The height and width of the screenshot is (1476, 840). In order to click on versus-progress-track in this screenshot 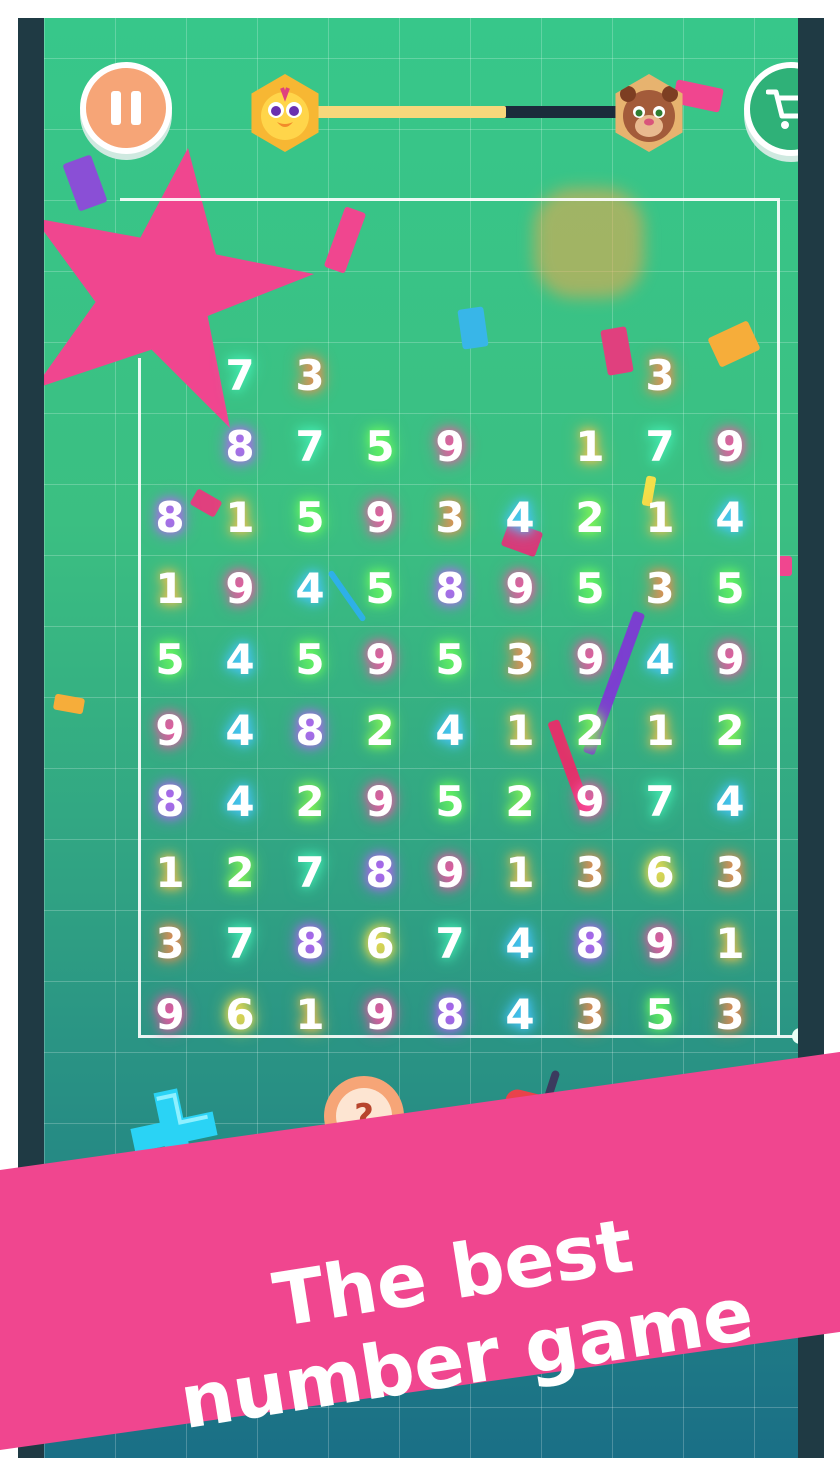, I will do `click(469, 112)`.